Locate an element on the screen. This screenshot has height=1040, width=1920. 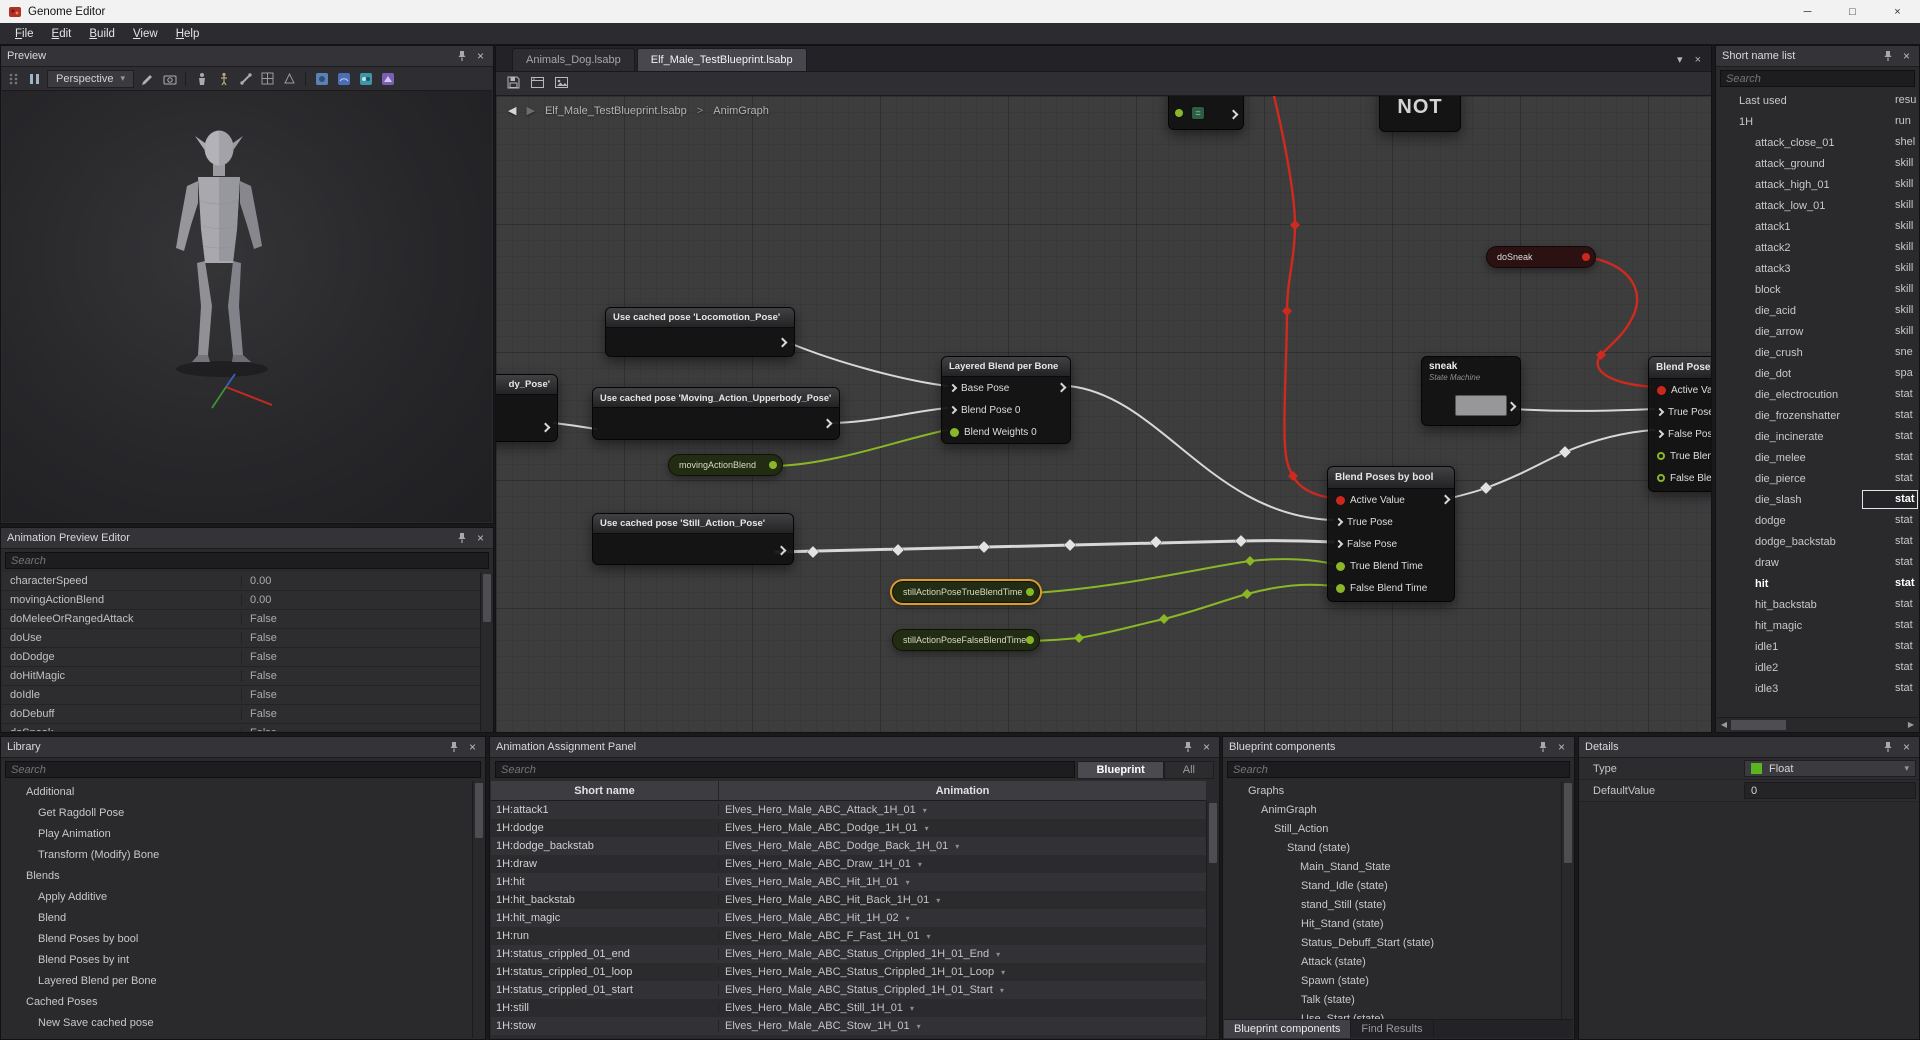
tree-item: Stand (state) is located at coordinates (1392, 847).